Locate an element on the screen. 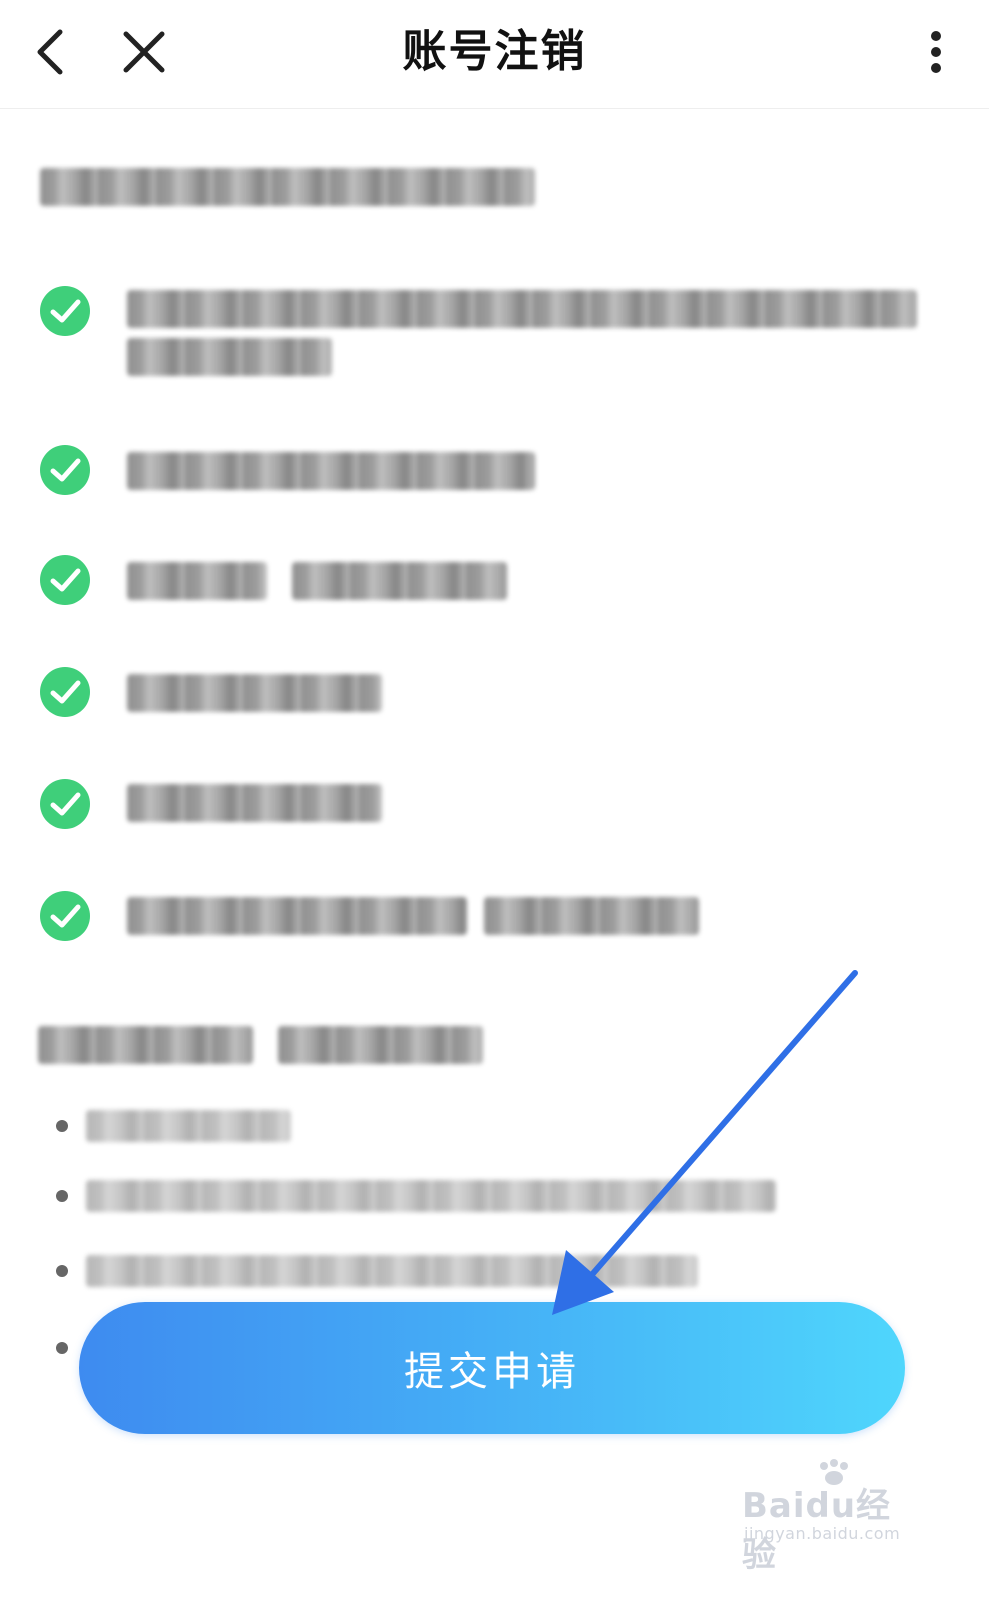 The image size is (989, 1600). more-button is located at coordinates (936, 52).